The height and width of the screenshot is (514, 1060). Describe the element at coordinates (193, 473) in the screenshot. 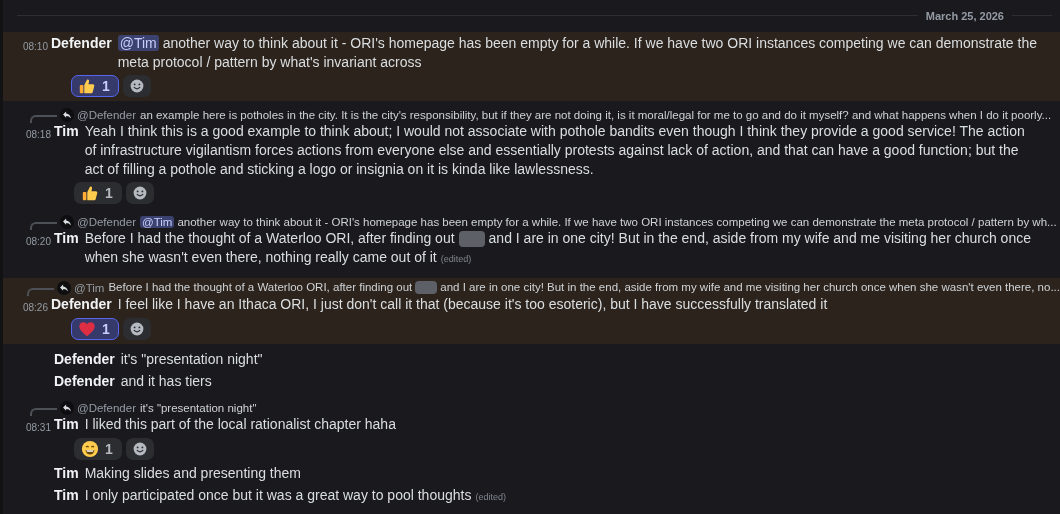

I see `message-text: Making slides and presenting them` at that location.